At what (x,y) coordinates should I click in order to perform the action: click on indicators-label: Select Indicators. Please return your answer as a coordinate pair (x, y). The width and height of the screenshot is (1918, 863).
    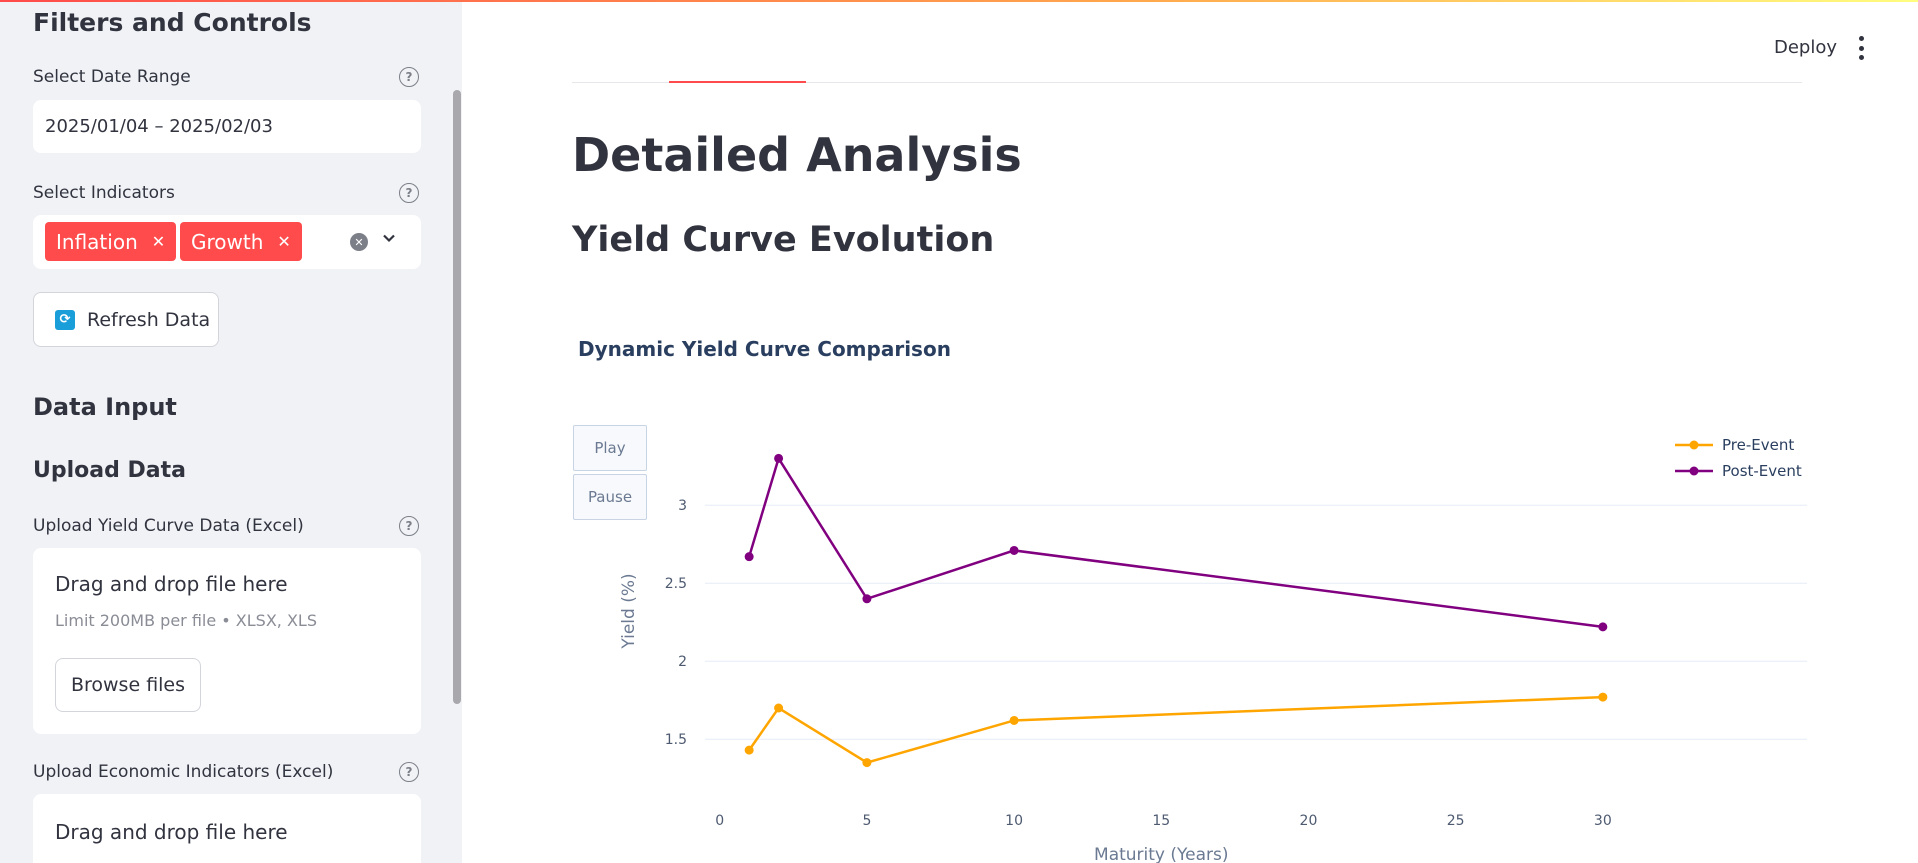
    Looking at the image, I should click on (104, 193).